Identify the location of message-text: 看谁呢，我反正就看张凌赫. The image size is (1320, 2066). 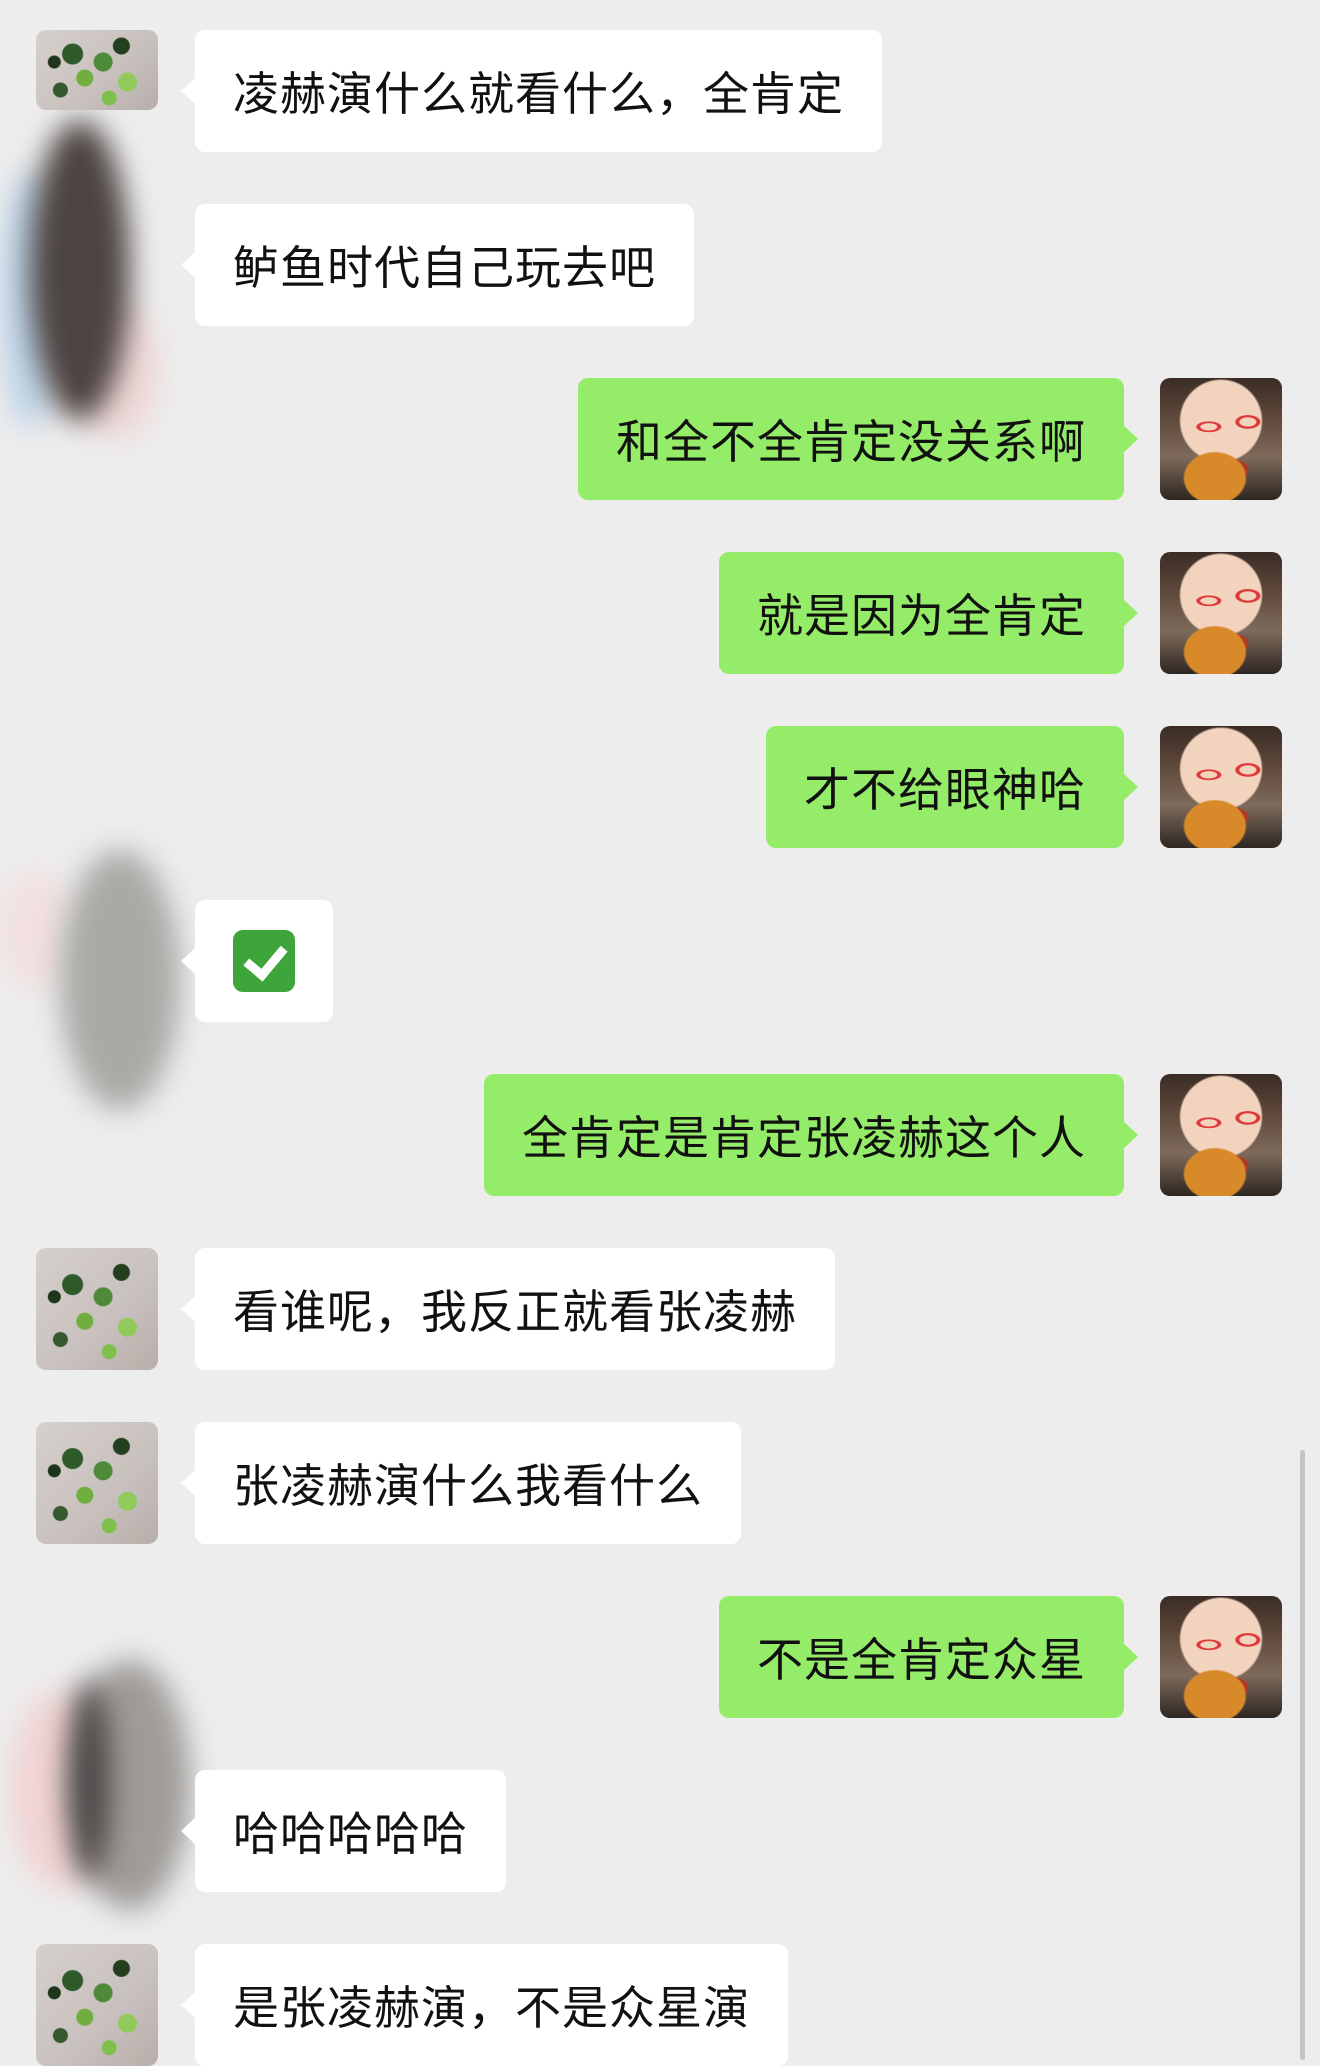
(515, 1312).